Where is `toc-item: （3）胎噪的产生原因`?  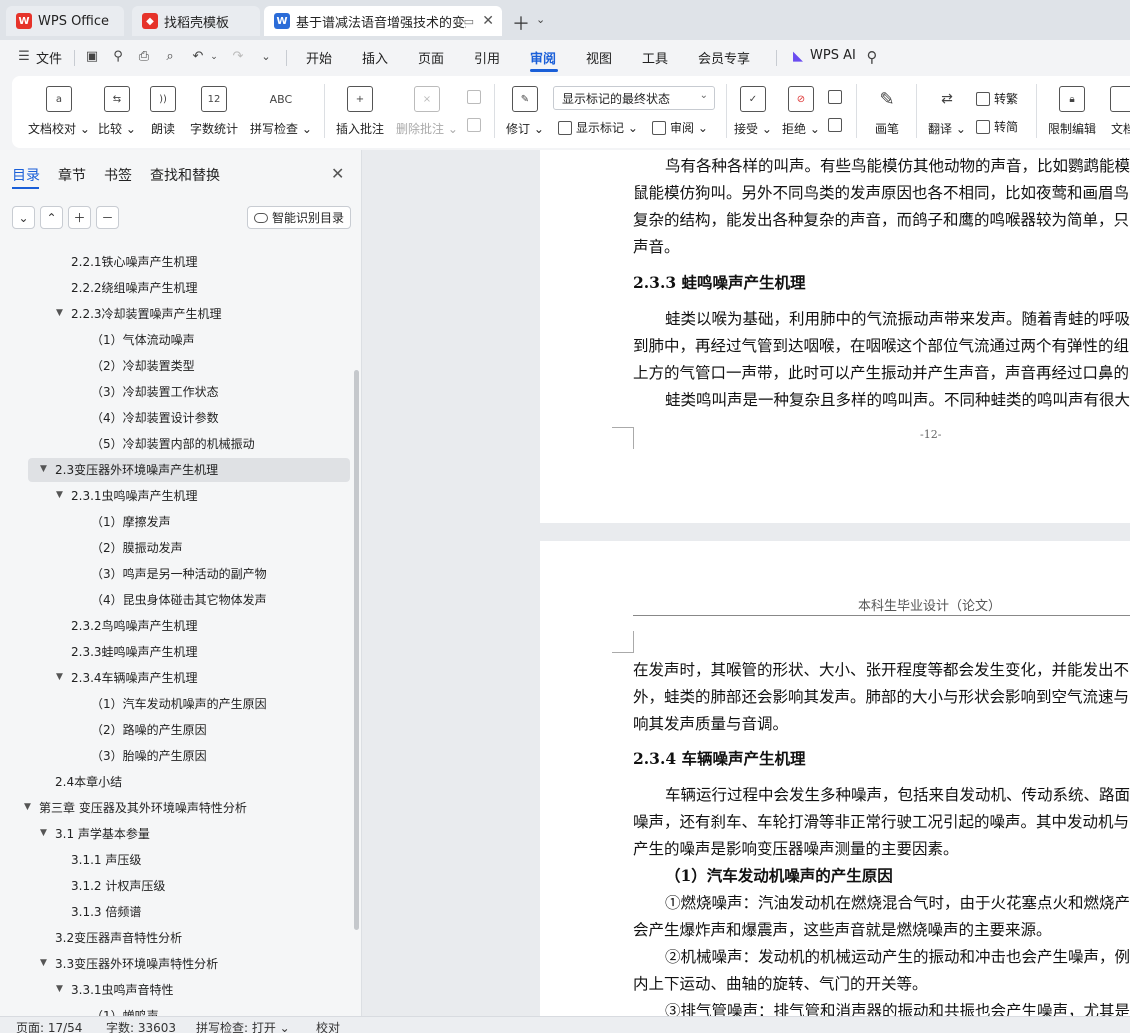
toc-item: （3）胎噪的产生原因 is located at coordinates (149, 755).